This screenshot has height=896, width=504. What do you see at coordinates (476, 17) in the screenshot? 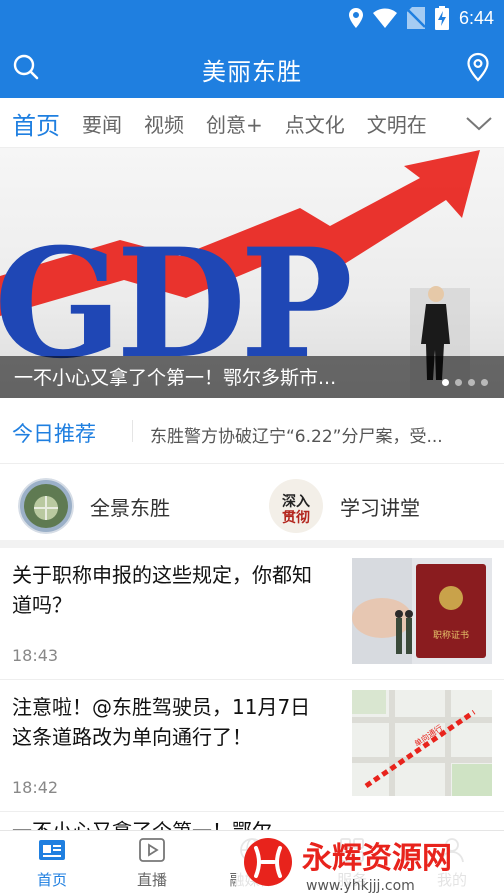
I see `status-time: 6:44` at bounding box center [476, 17].